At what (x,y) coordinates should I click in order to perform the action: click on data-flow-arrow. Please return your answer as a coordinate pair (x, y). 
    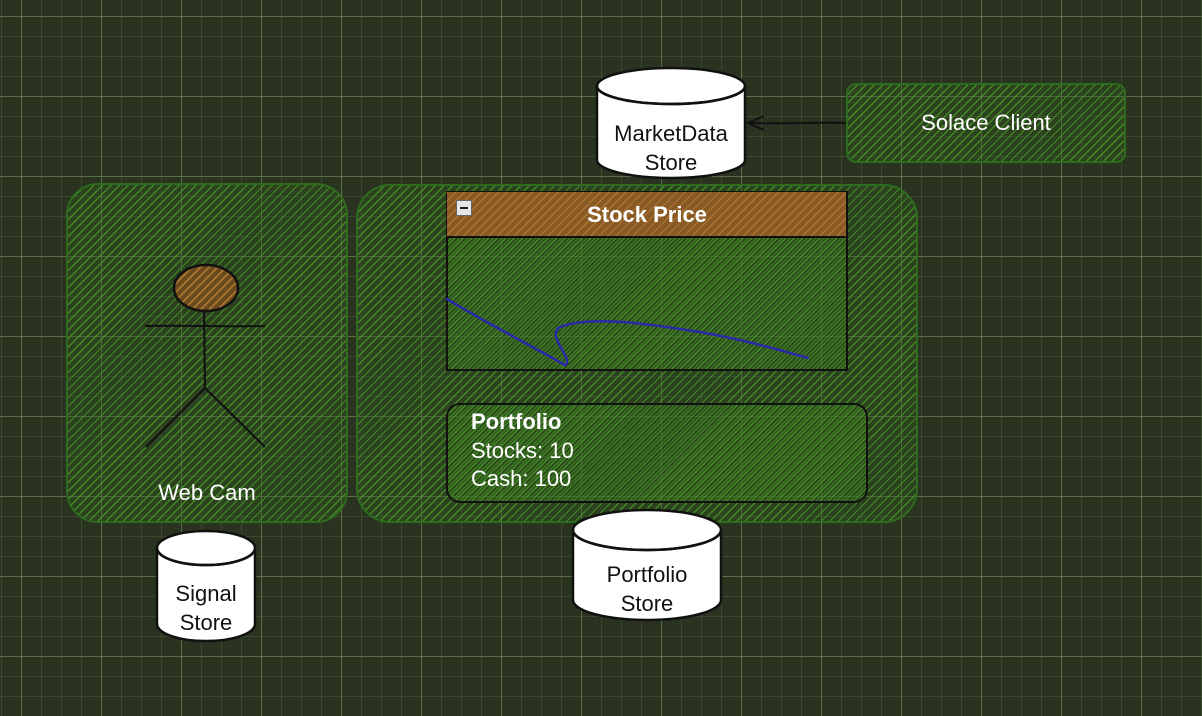
    Looking at the image, I should click on (796, 123).